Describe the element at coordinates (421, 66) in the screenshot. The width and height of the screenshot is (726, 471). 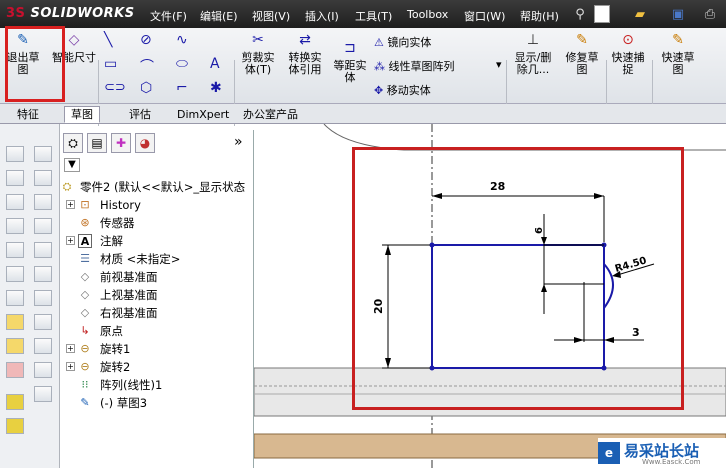
I see `linear-pattern-label: 线性草图阵列` at that location.